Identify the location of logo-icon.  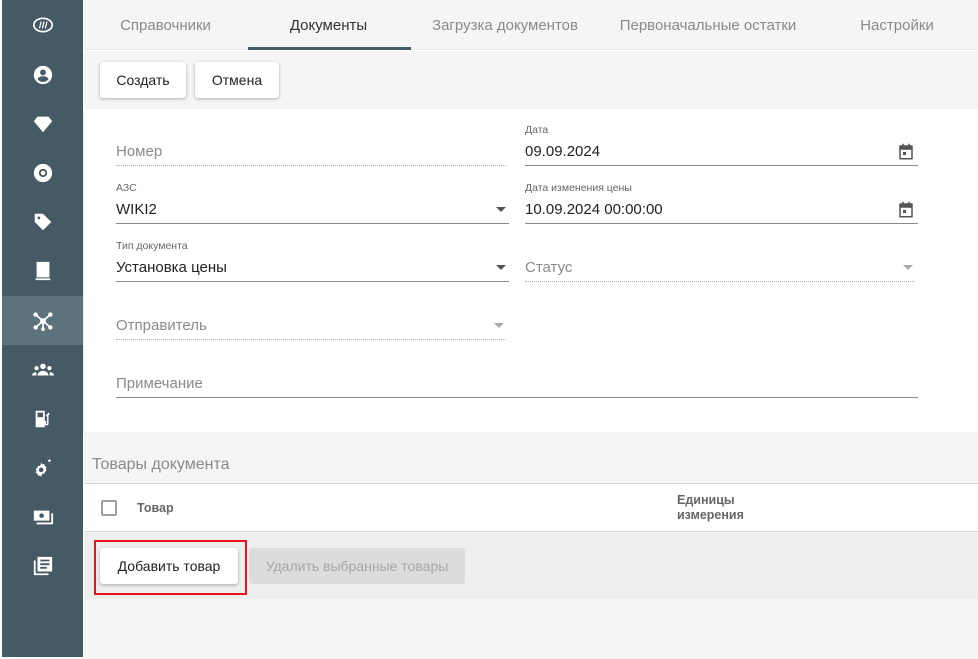
(42, 24).